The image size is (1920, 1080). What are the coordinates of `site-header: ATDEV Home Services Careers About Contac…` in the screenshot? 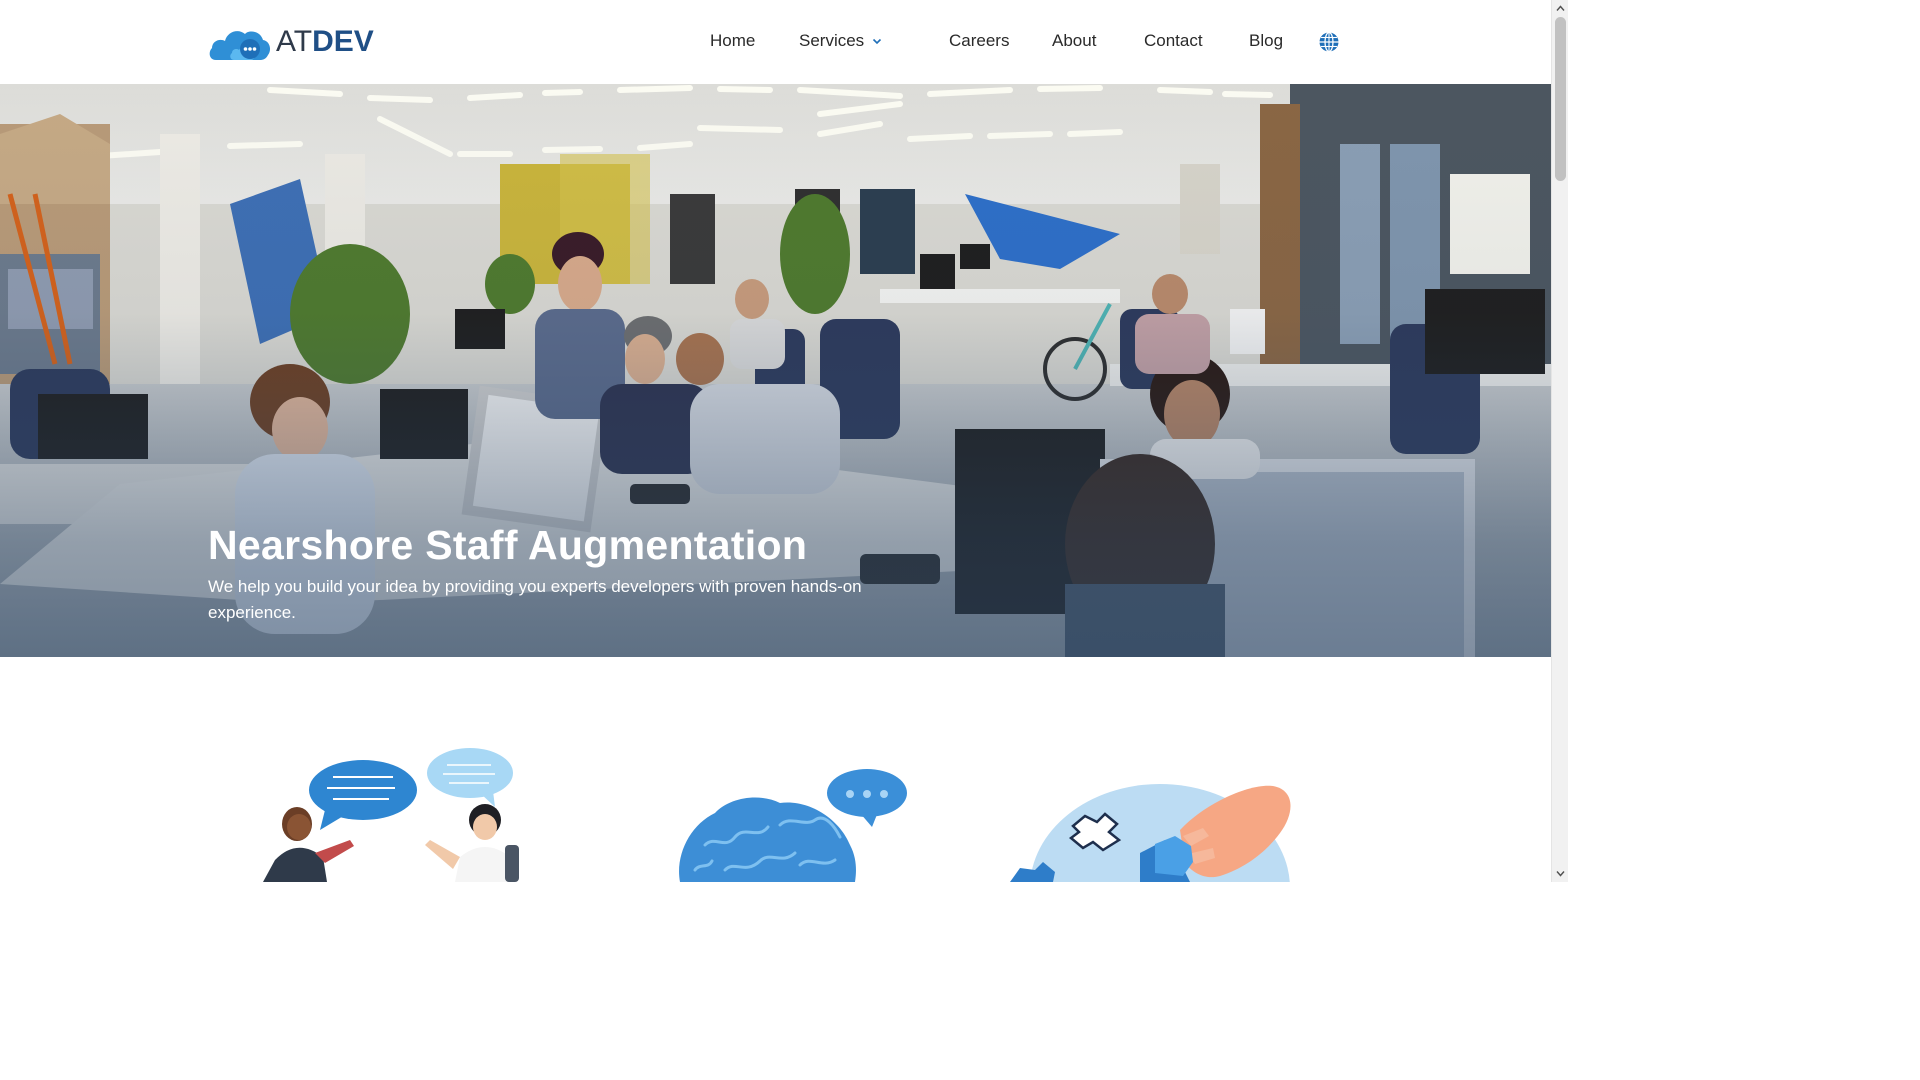 It's located at (775, 42).